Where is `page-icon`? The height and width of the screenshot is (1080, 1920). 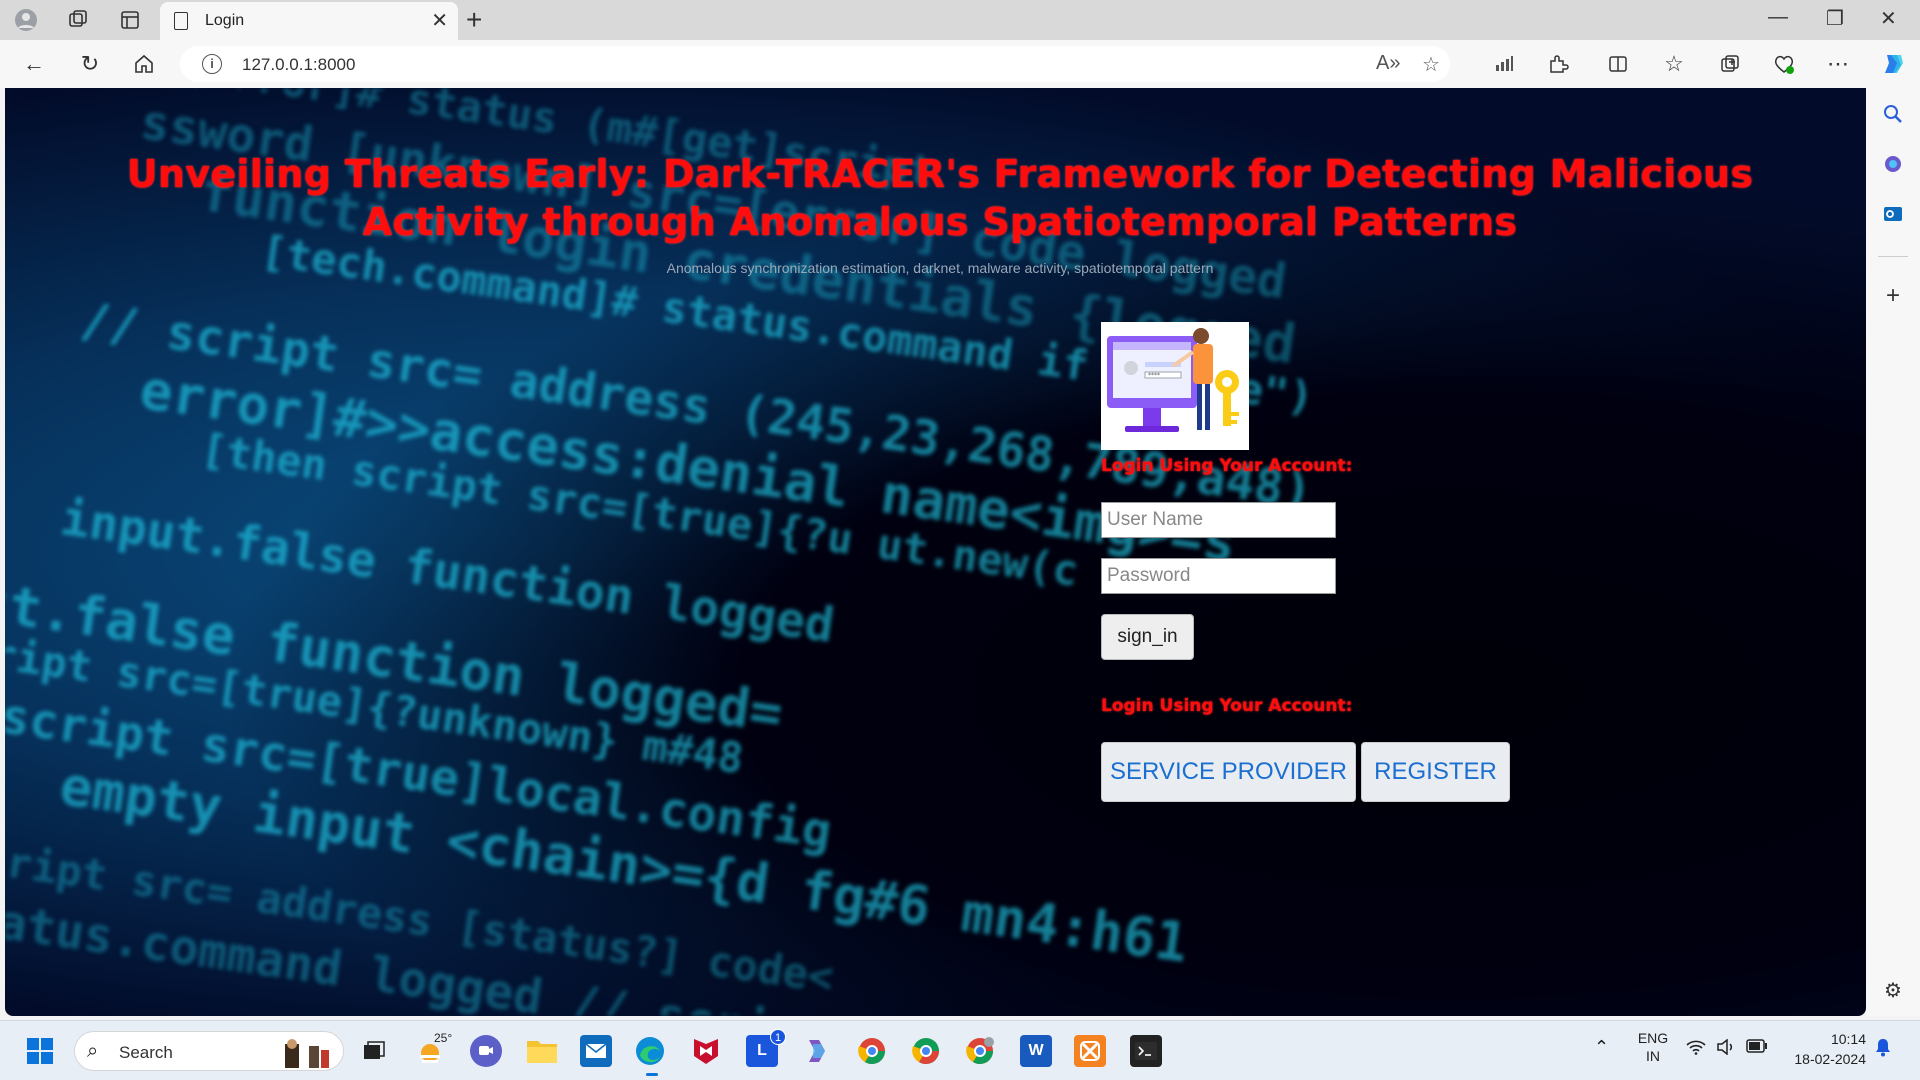
page-icon is located at coordinates (181, 21).